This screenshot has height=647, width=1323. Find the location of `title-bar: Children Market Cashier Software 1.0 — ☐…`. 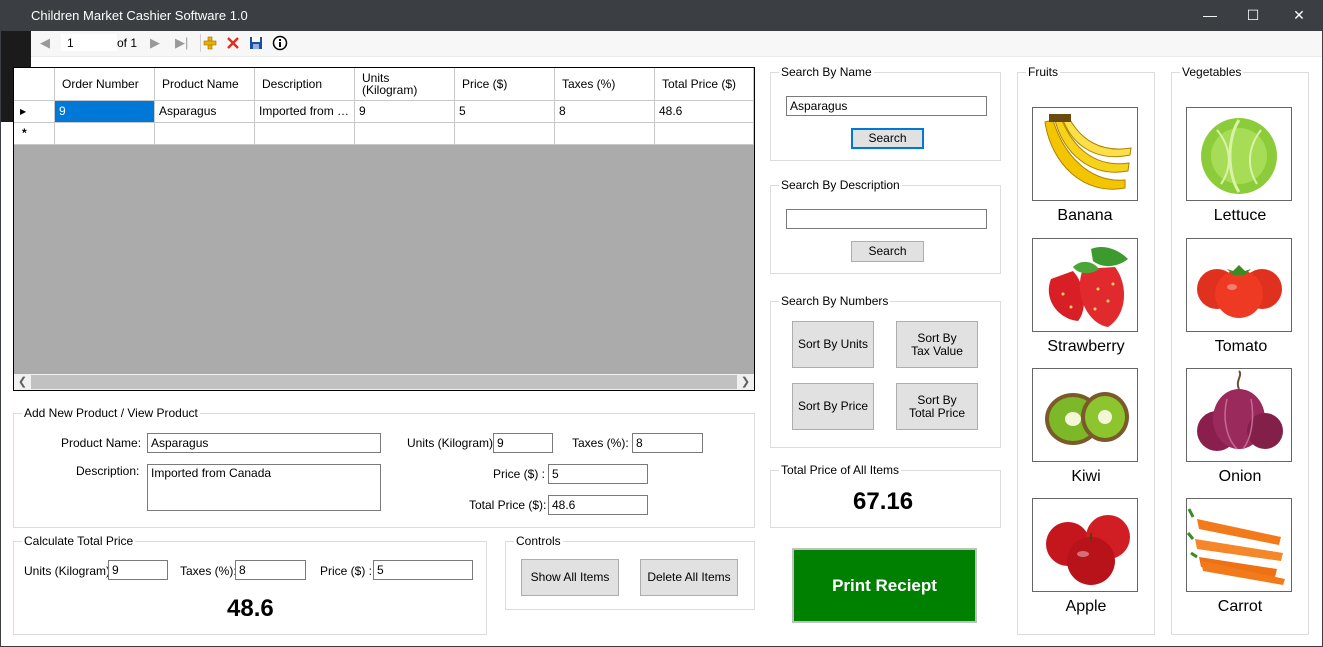

title-bar: Children Market Cashier Software 1.0 — ☐… is located at coordinates (661, 15).